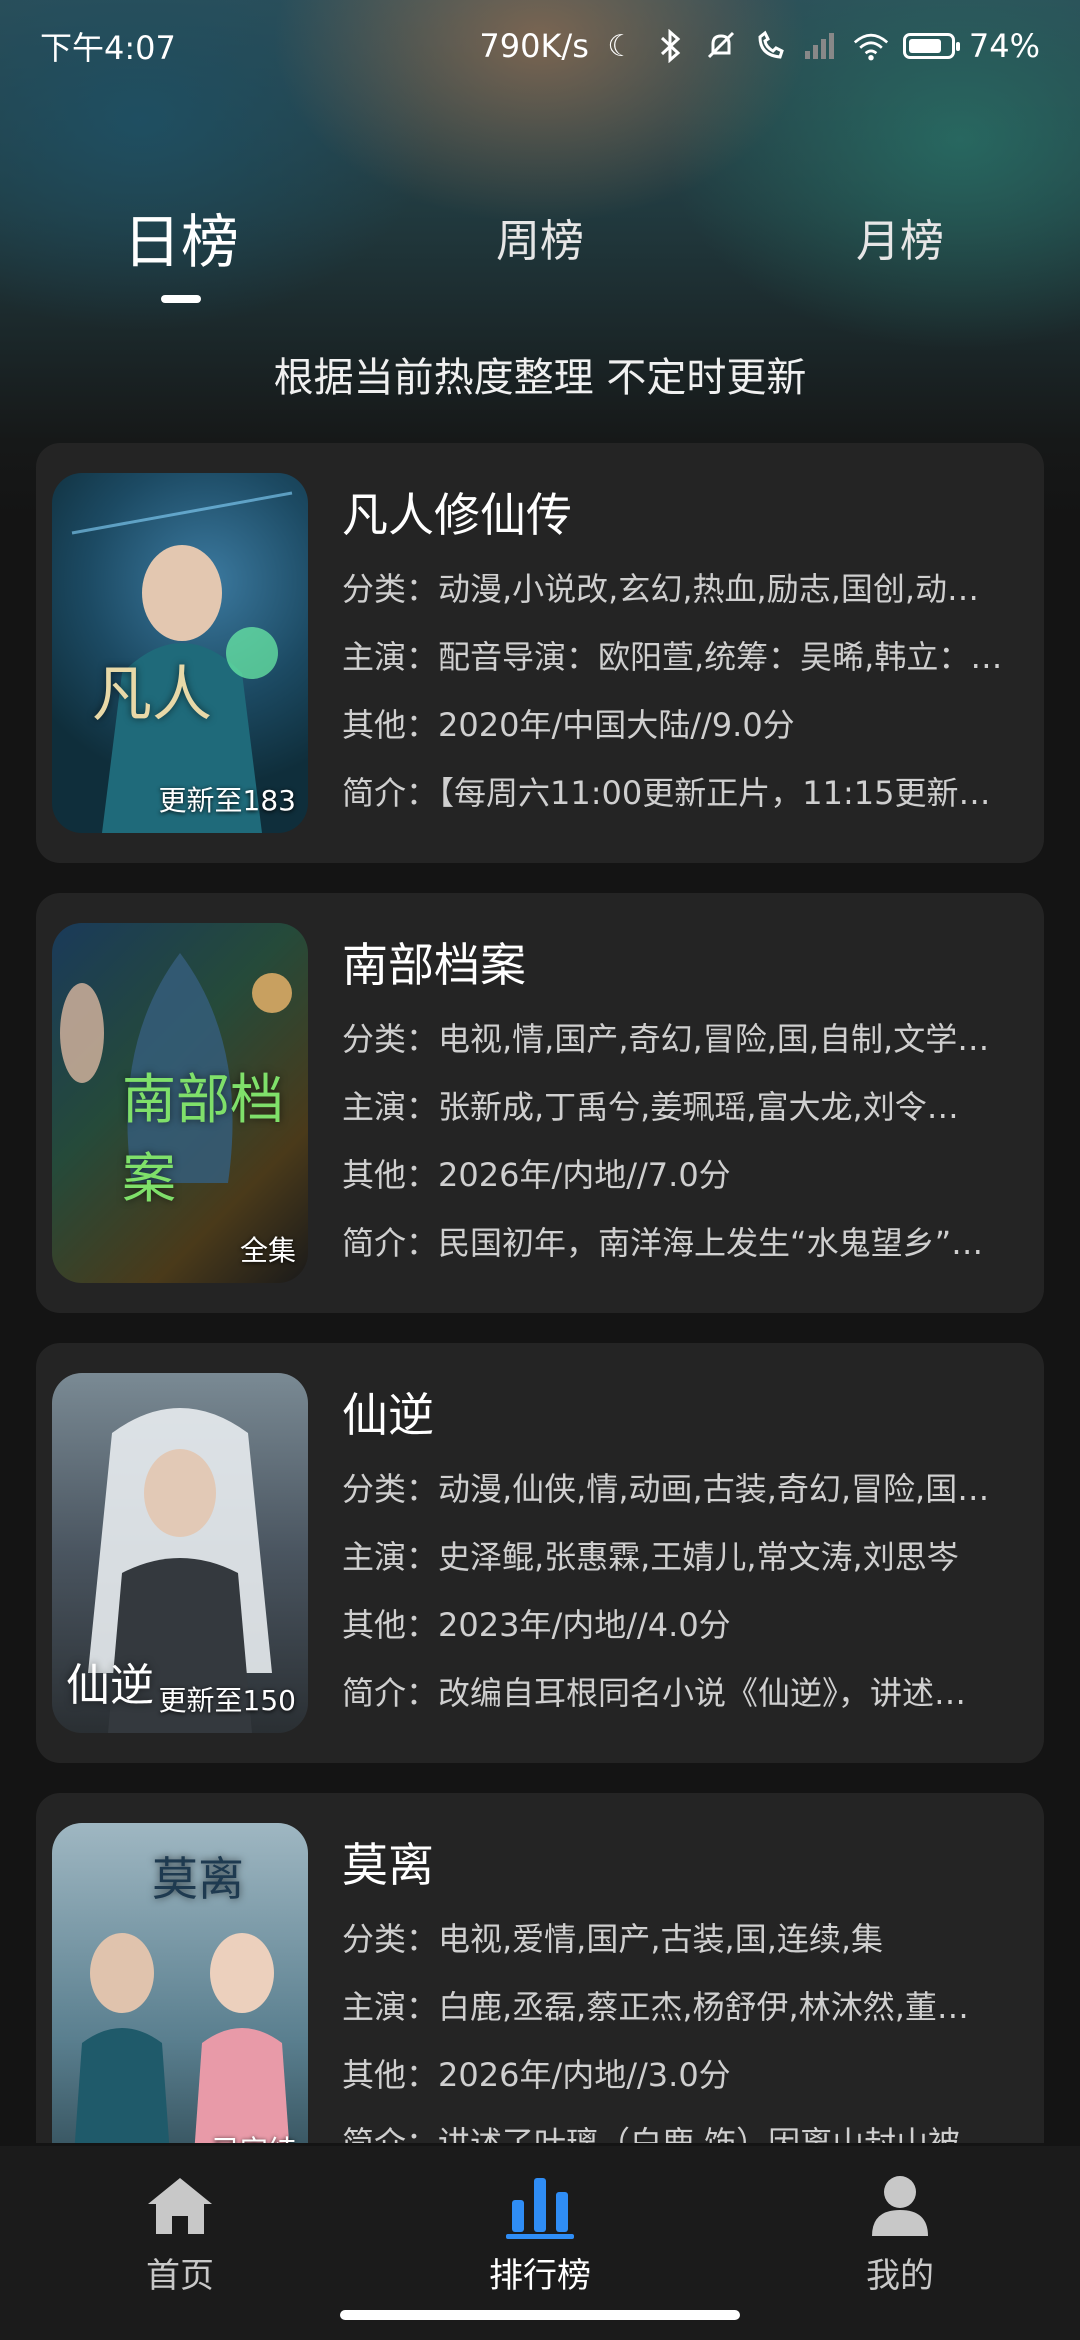 This screenshot has height=2340, width=1080. I want to click on net-speed: 790K/s, so click(534, 46).